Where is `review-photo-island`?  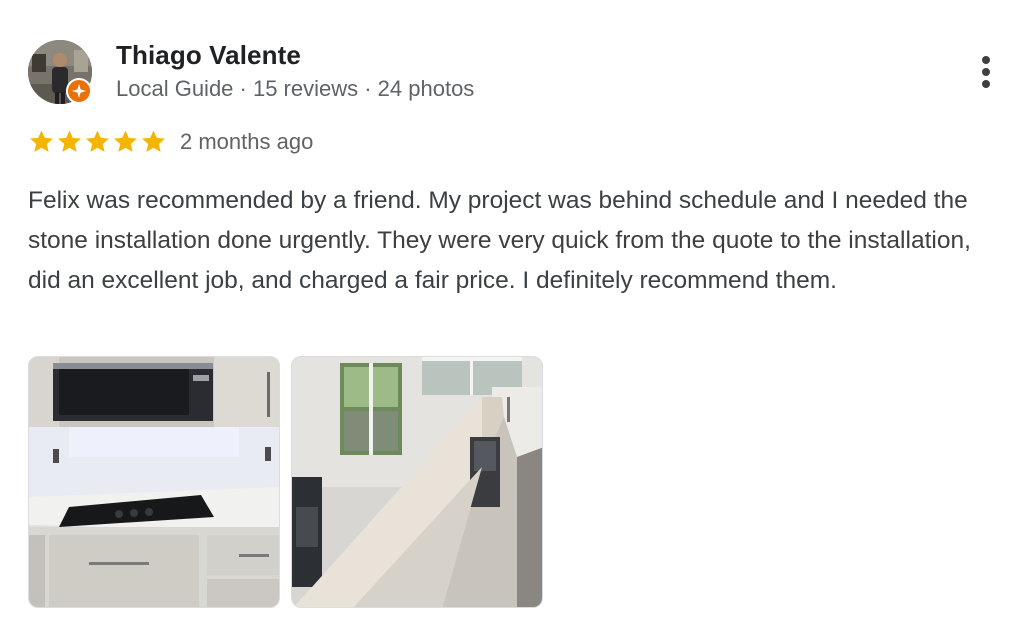 review-photo-island is located at coordinates (417, 482).